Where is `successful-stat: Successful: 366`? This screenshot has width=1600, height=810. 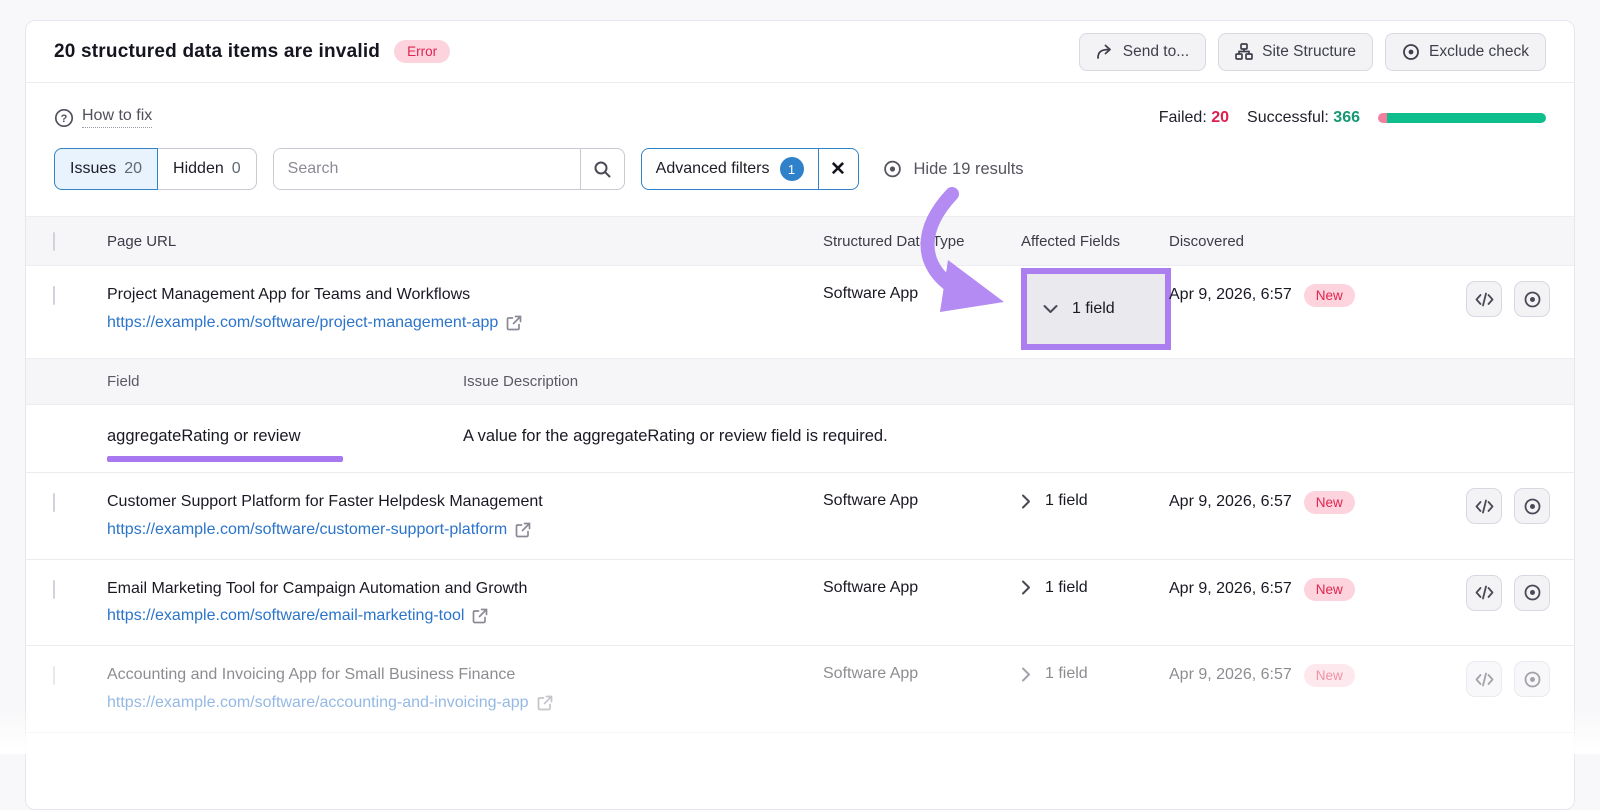 successful-stat: Successful: 366 is located at coordinates (1303, 118).